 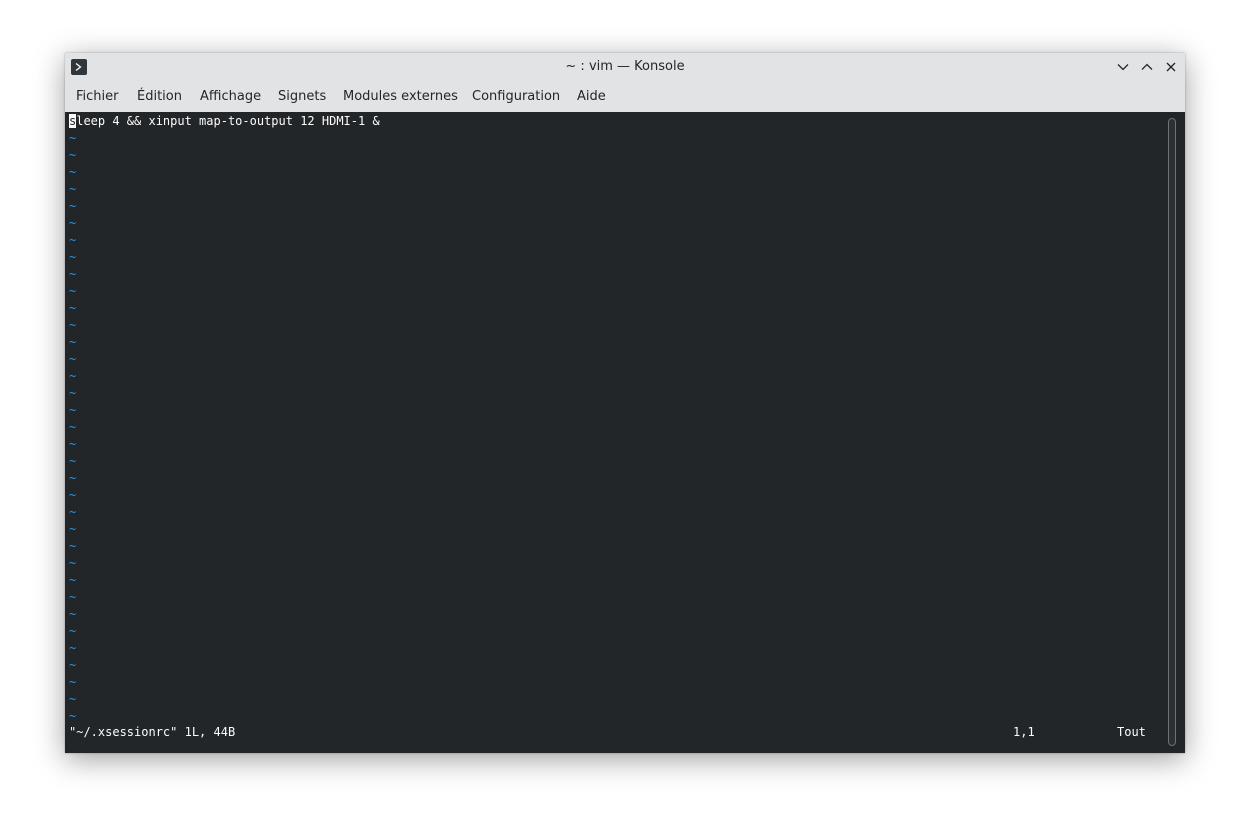 I want to click on empty-line-markers: ~ ~ ~ ~ ~ ~ ~ ~ ~ ~ ~ ~ ~ ~ ~ ~ ~ ~ ~ ~ ~ ~ ~ ~ ~ ~ ~ ~ ~ ~ ~ ~ ~ ~ ~, so click(x=79, y=427).